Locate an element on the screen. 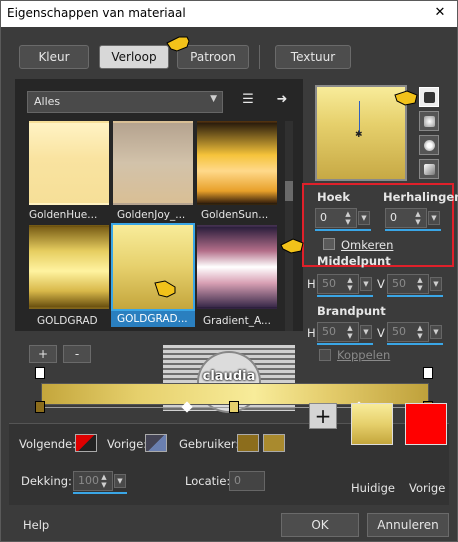 This screenshot has width=458, height=542. brandpunt-v-input: 50 ▲ ▼ ▼ is located at coordinates (414, 332).